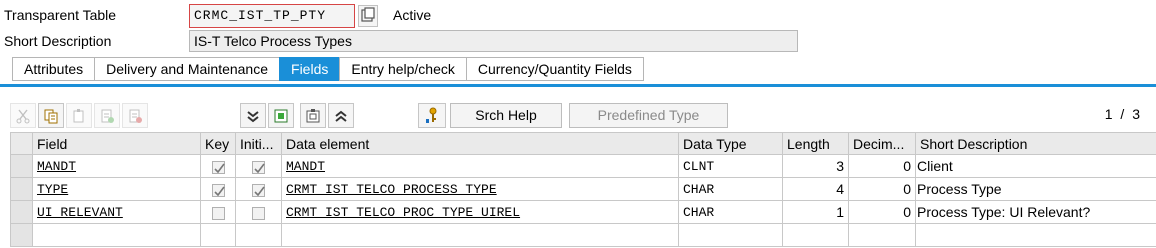 The width and height of the screenshot is (1156, 248). I want to click on length-cell, so click(815, 235).